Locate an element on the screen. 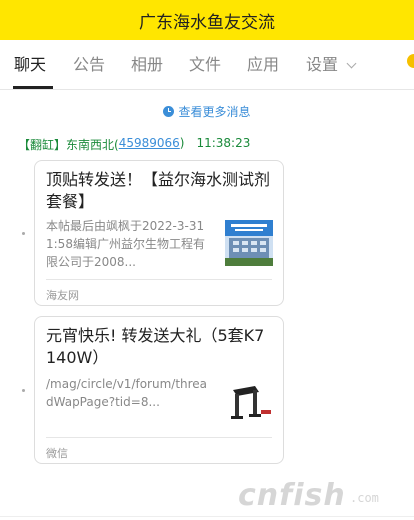 This screenshot has width=414, height=520. sender-qq-link: 45989066 is located at coordinates (149, 144).